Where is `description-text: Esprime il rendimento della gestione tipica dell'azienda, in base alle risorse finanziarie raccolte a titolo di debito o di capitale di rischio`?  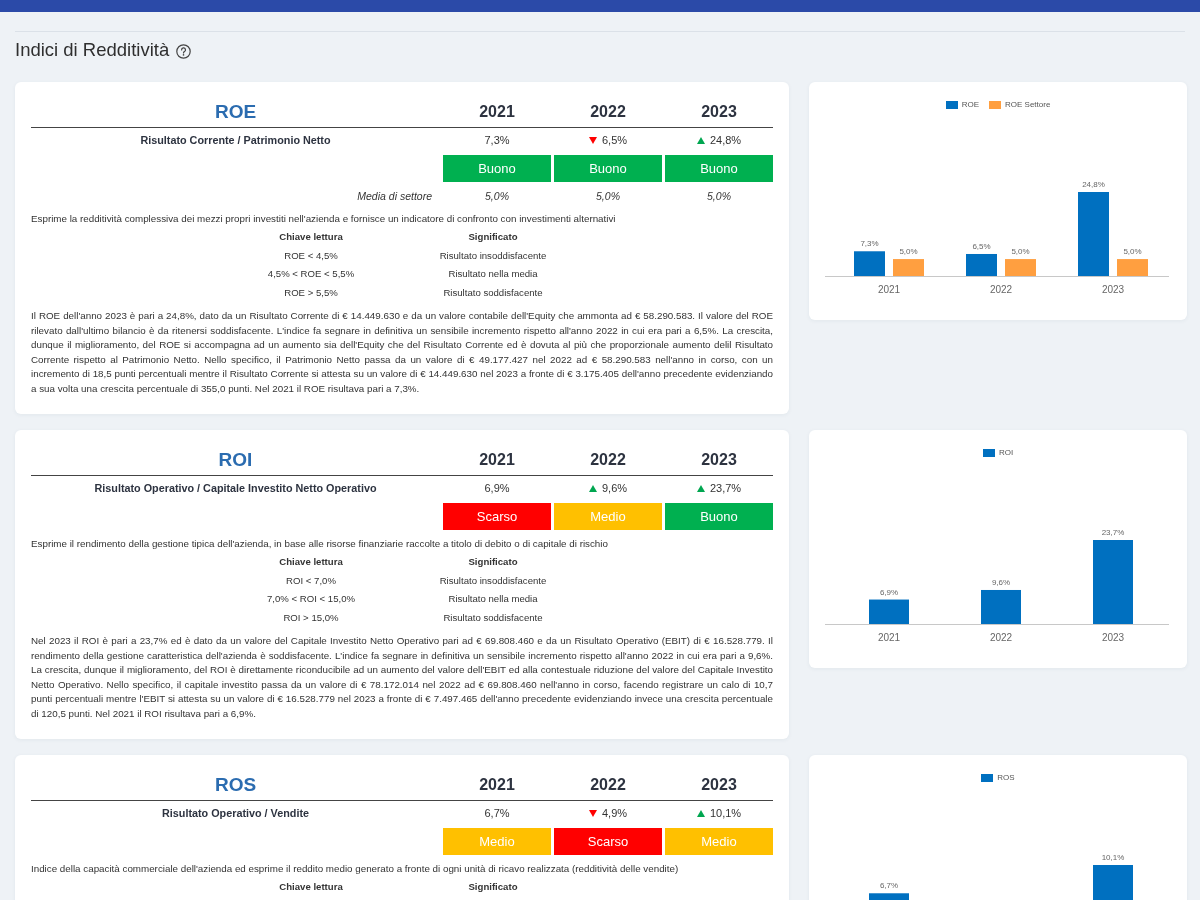 description-text: Esprime il rendimento della gestione tipica dell'azienda, in base alle risorse finanziarie raccolte a titolo di debito o di capitale di rischio is located at coordinates (320, 544).